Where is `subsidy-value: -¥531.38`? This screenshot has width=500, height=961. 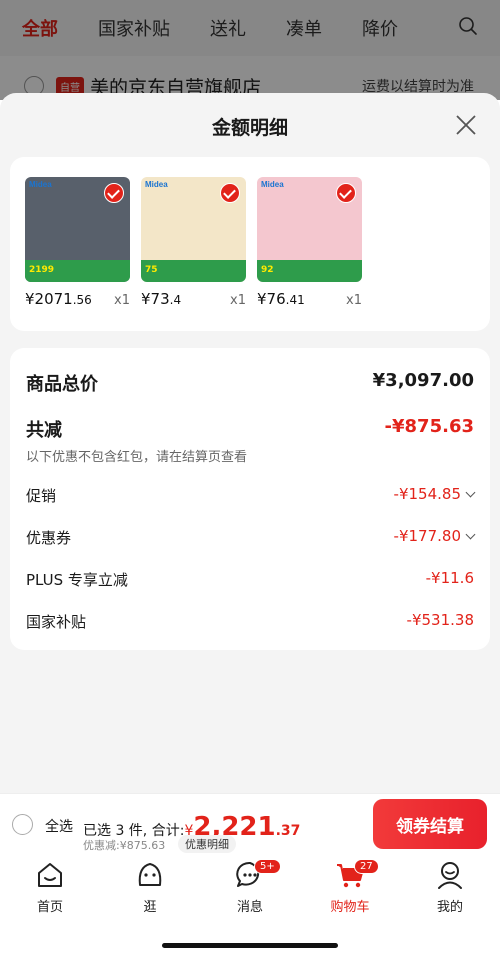 subsidy-value: -¥531.38 is located at coordinates (440, 620).